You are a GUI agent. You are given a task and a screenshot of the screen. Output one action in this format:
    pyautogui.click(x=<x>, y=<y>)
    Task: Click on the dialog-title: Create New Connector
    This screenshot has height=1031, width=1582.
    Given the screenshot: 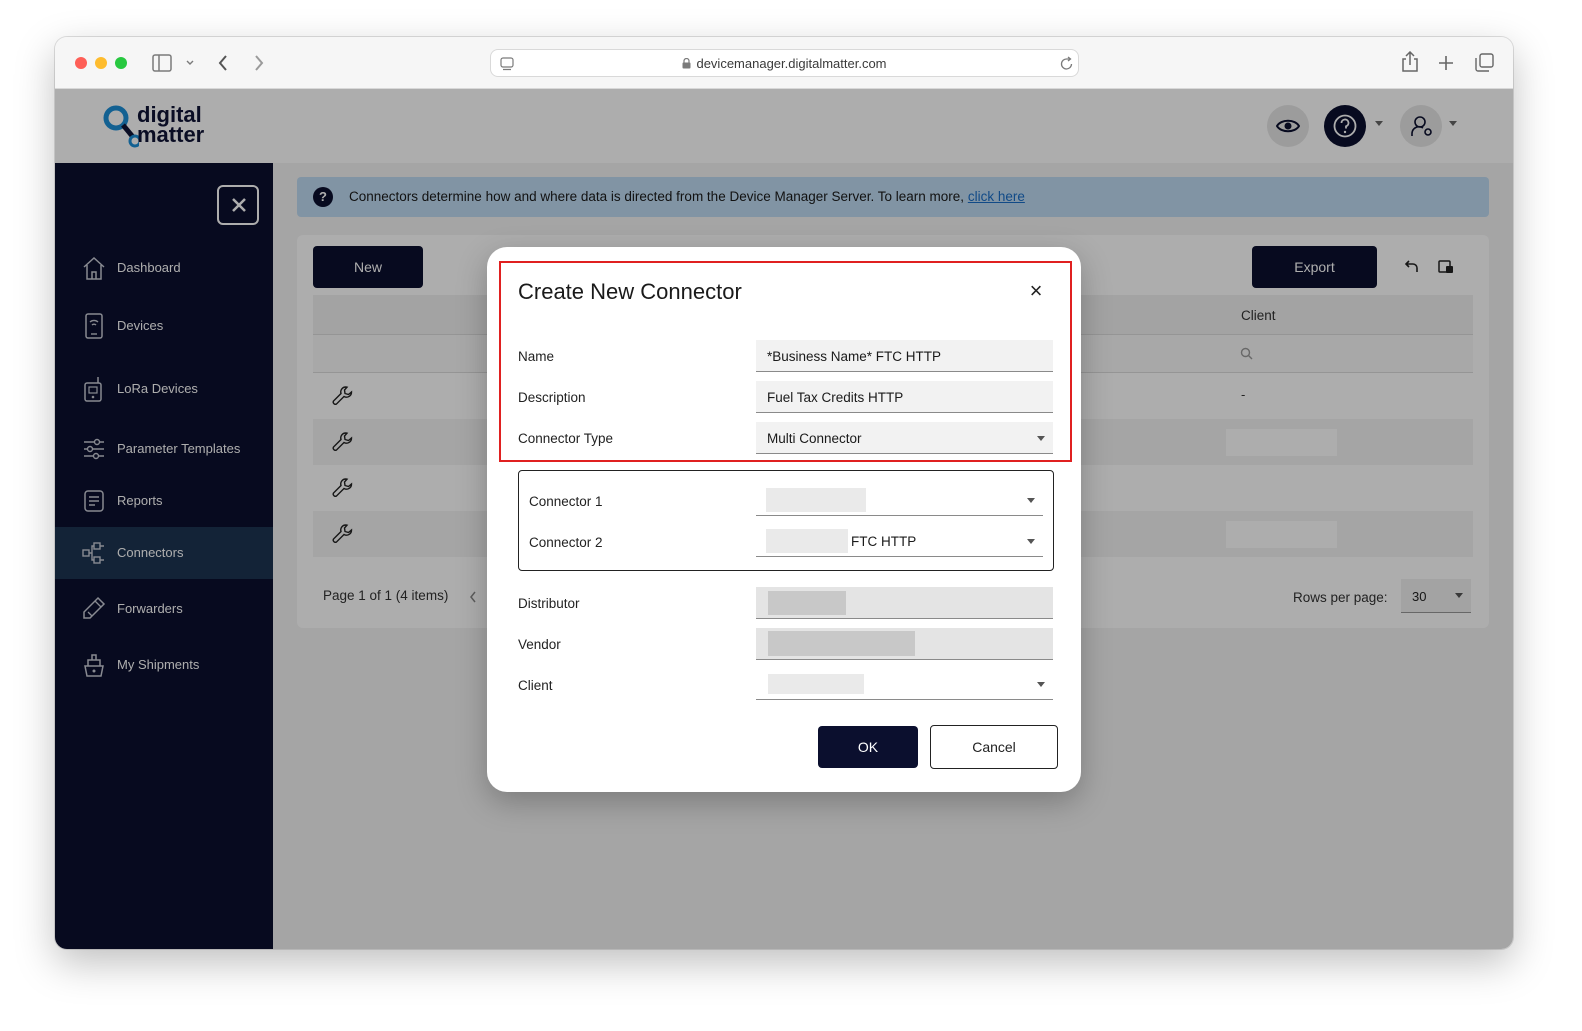 What is the action you would take?
    pyautogui.click(x=630, y=291)
    